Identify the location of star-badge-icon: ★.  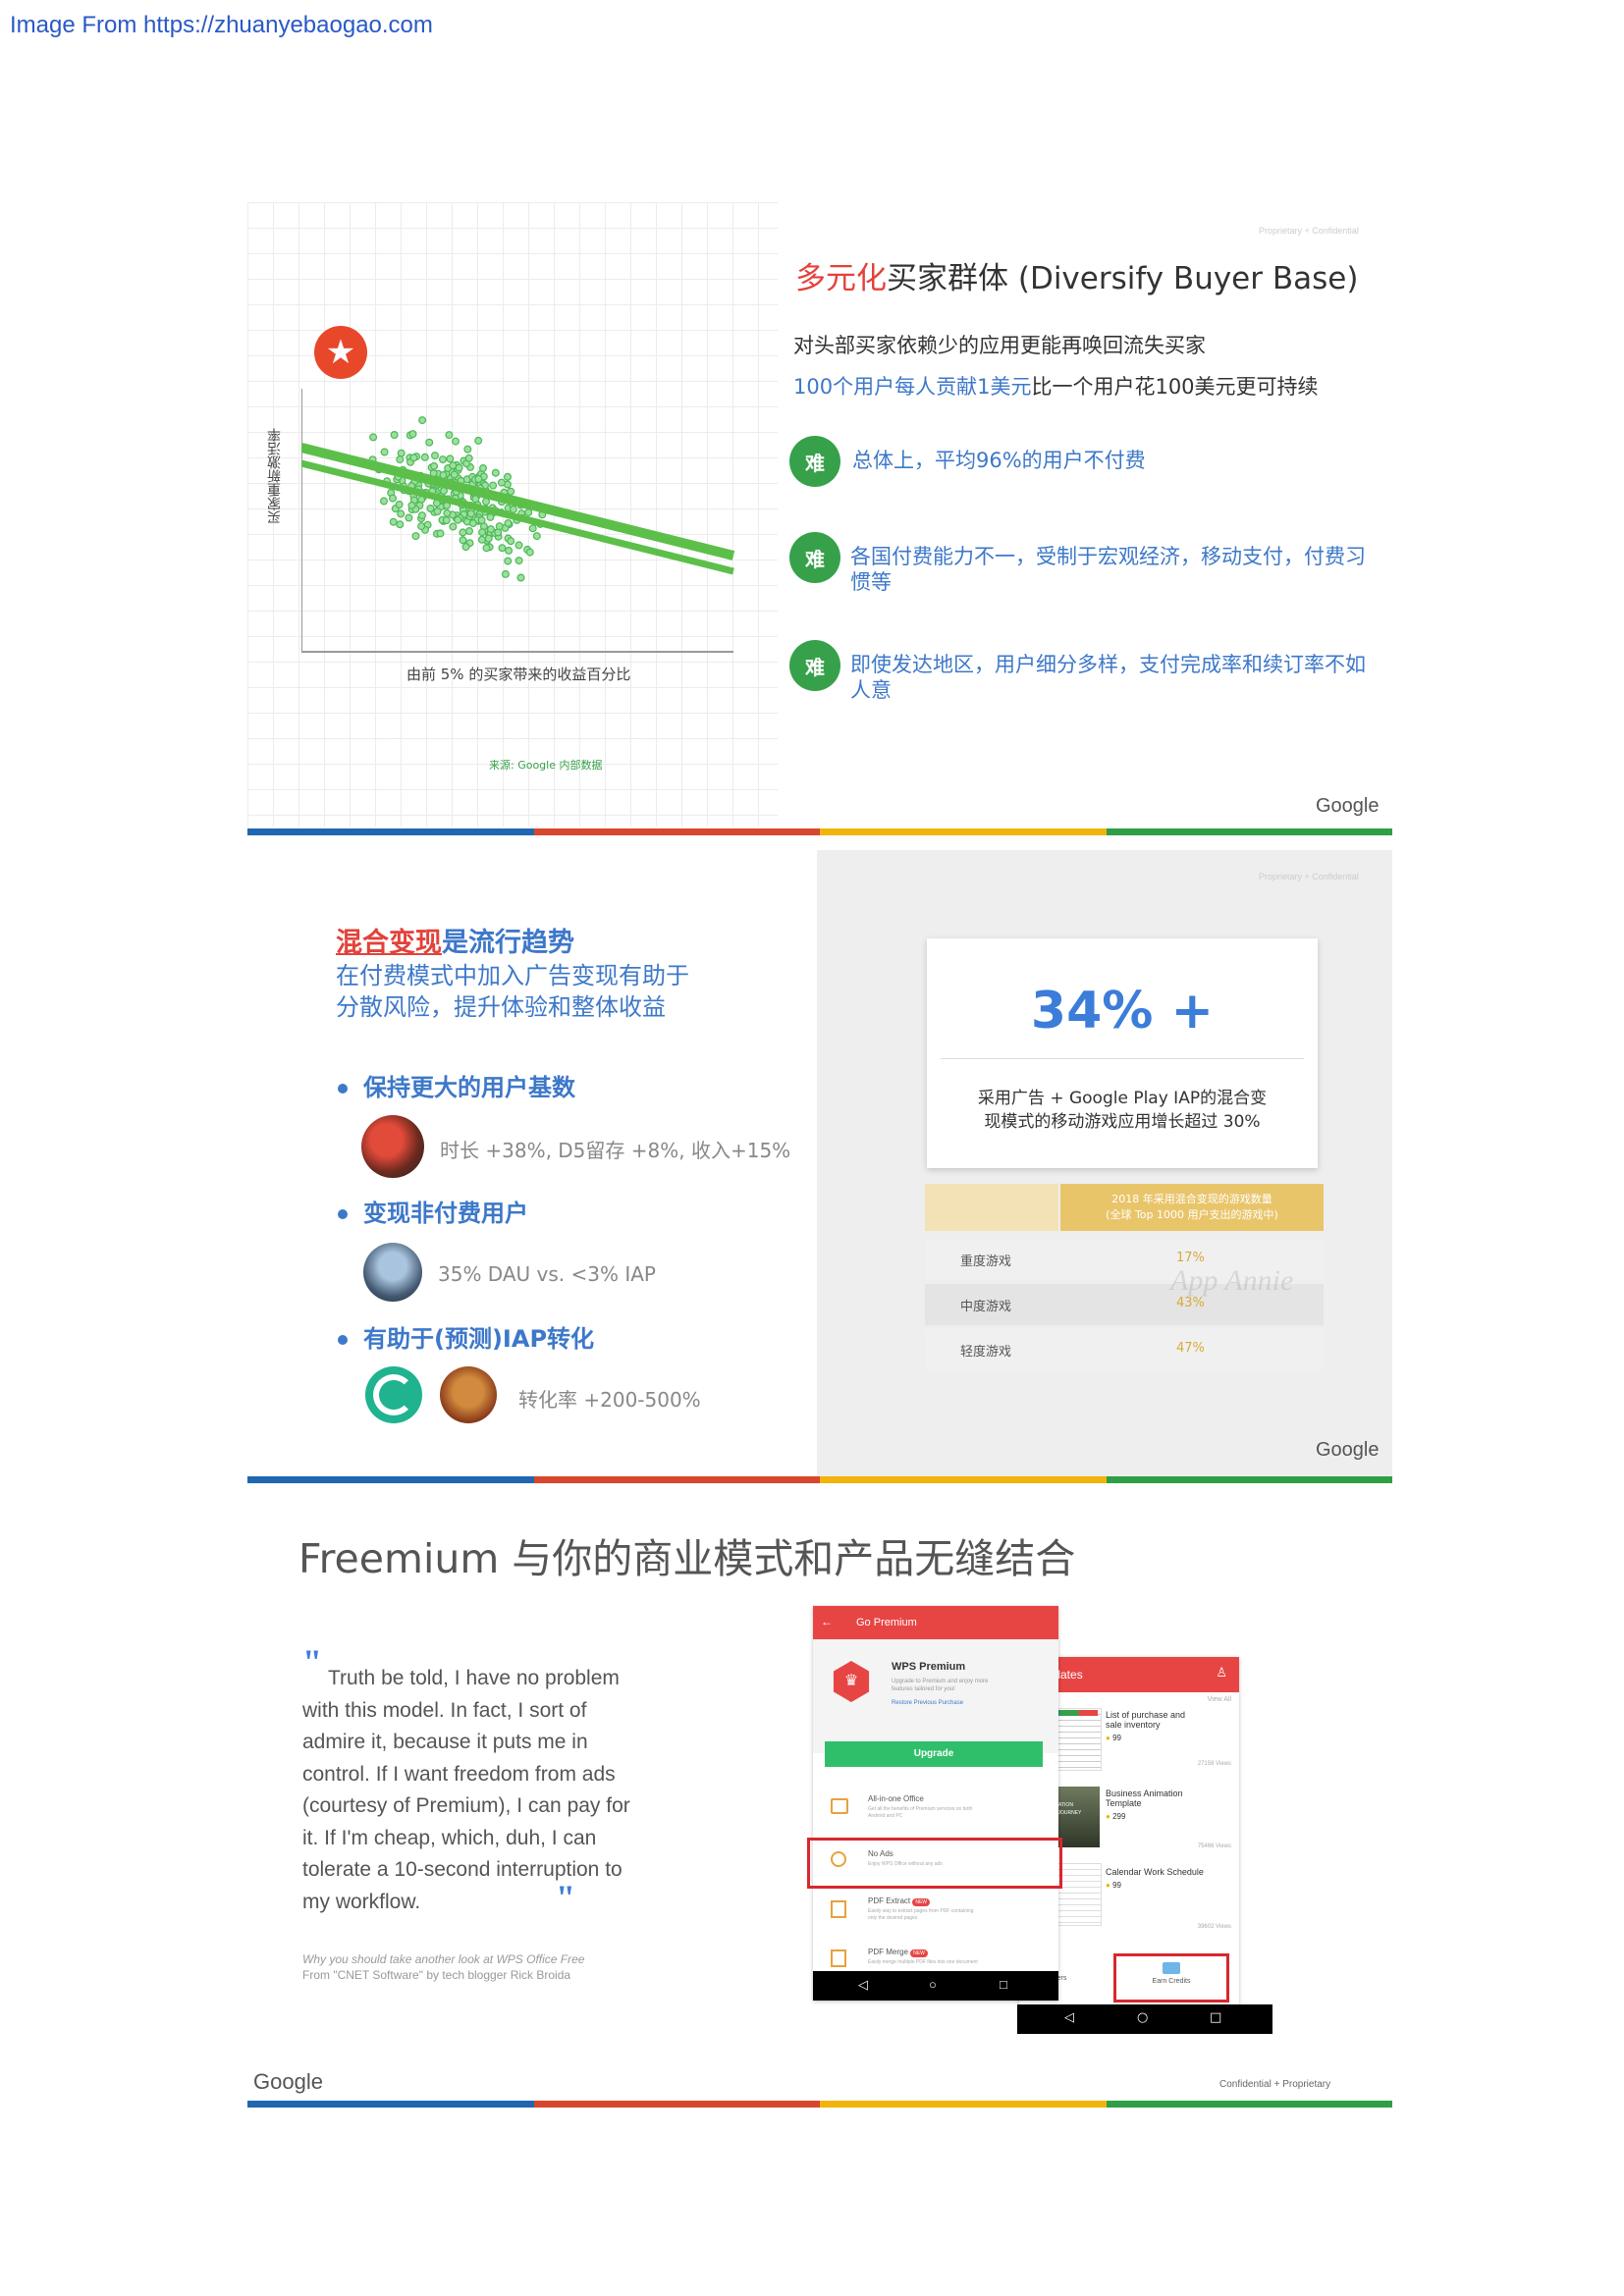
(340, 353).